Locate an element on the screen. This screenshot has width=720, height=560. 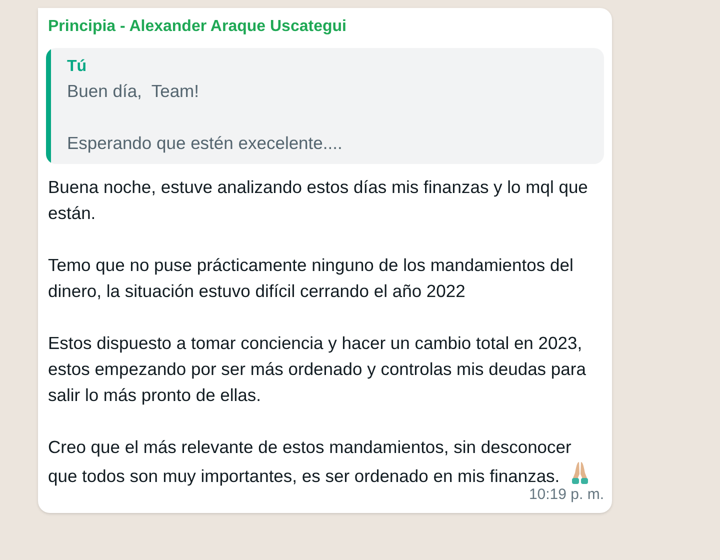
message-text: Temo que no puse prácticamente ninguno de los mandamientos del dinero, la situación estuvo difícil cerrando el año 2022 is located at coordinates (311, 278).